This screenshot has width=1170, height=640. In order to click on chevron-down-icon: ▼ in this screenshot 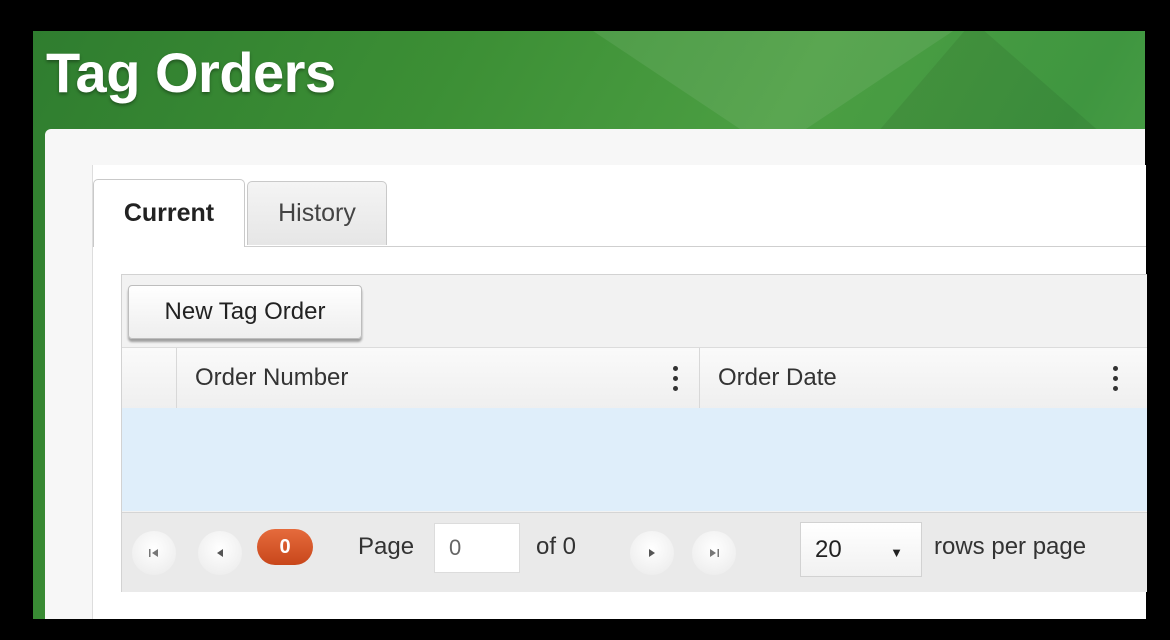, I will do `click(896, 552)`.